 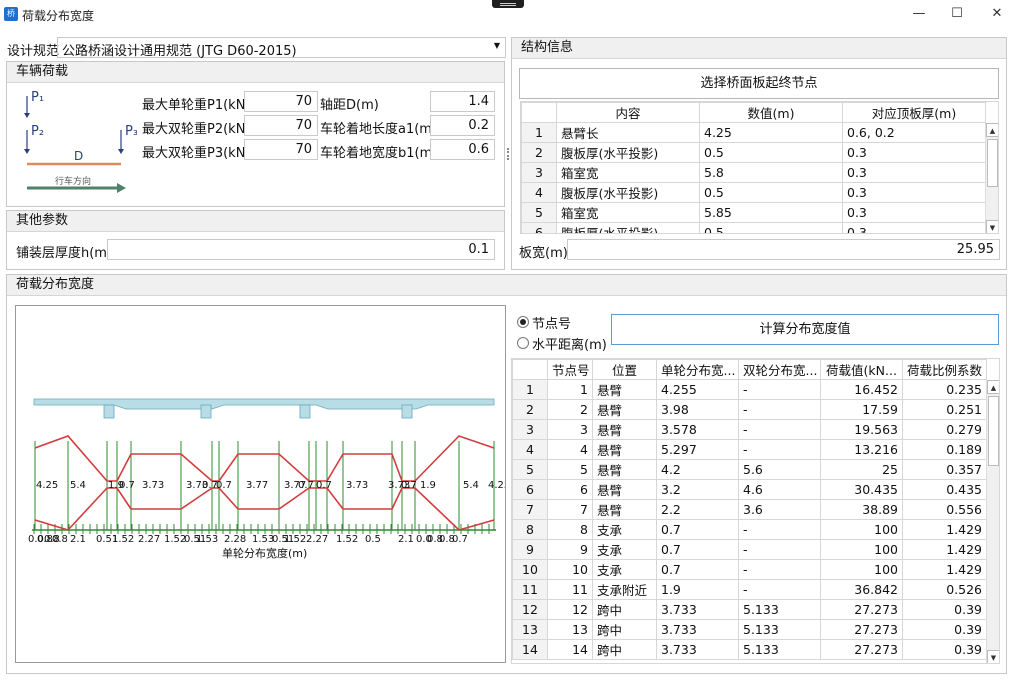 I want to click on table-cell: 0.251, so click(x=944, y=409).